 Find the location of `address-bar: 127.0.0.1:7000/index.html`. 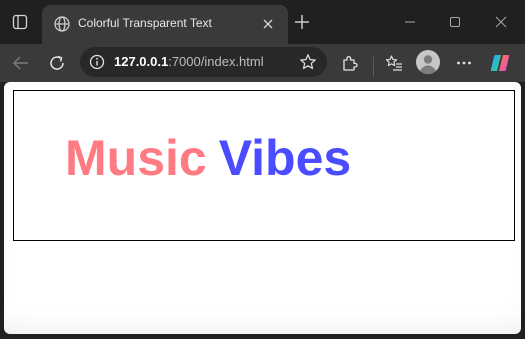

address-bar: 127.0.0.1:7000/index.html is located at coordinates (203, 62).